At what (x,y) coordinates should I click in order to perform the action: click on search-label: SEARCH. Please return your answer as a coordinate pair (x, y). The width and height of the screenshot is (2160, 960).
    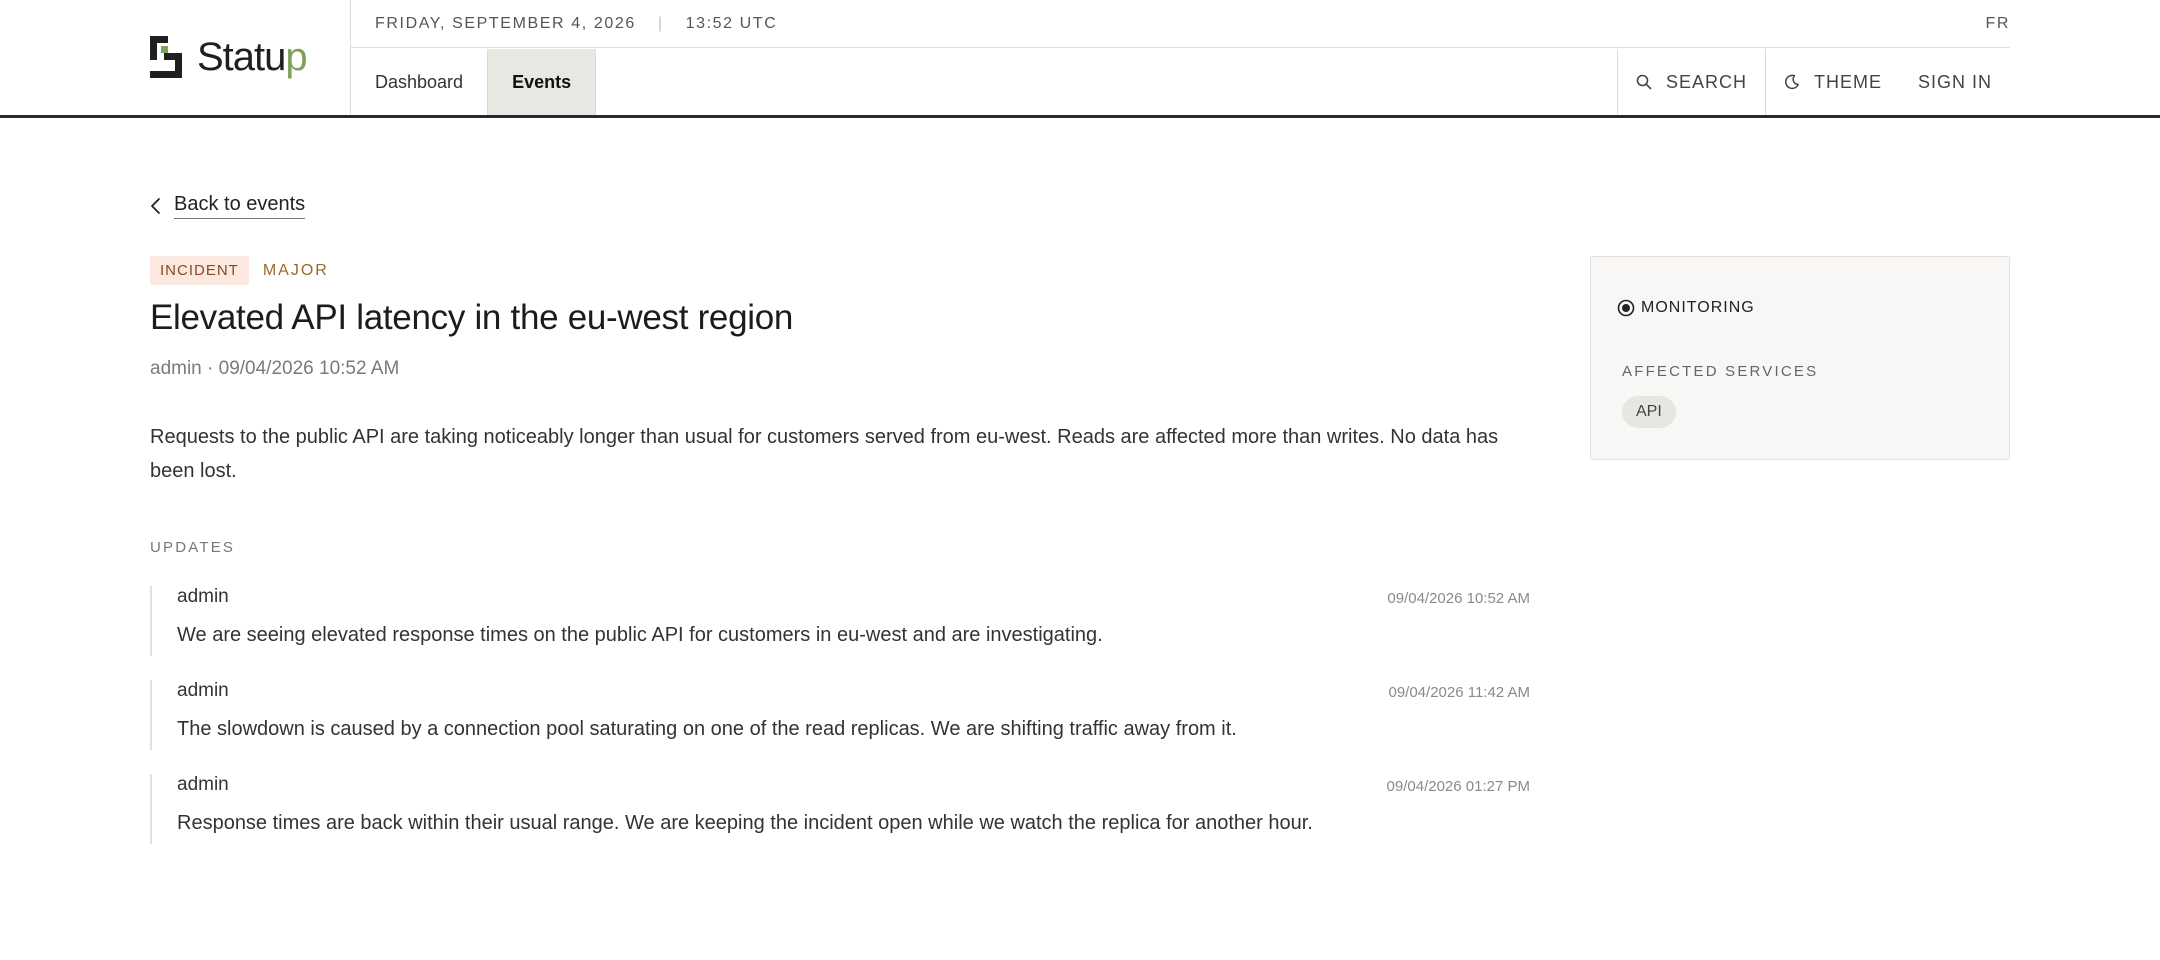
    Looking at the image, I should click on (1706, 81).